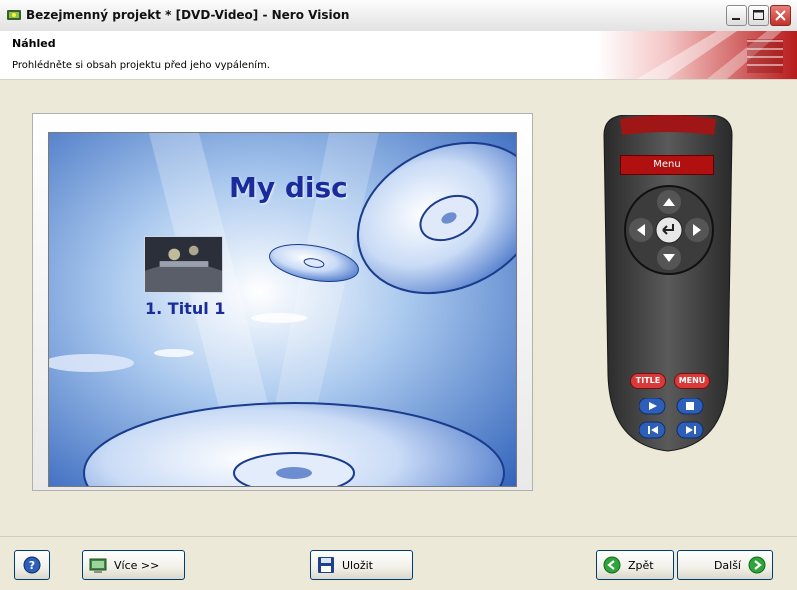 The height and width of the screenshot is (590, 797). I want to click on remote-title-button: TITLE, so click(648, 381).